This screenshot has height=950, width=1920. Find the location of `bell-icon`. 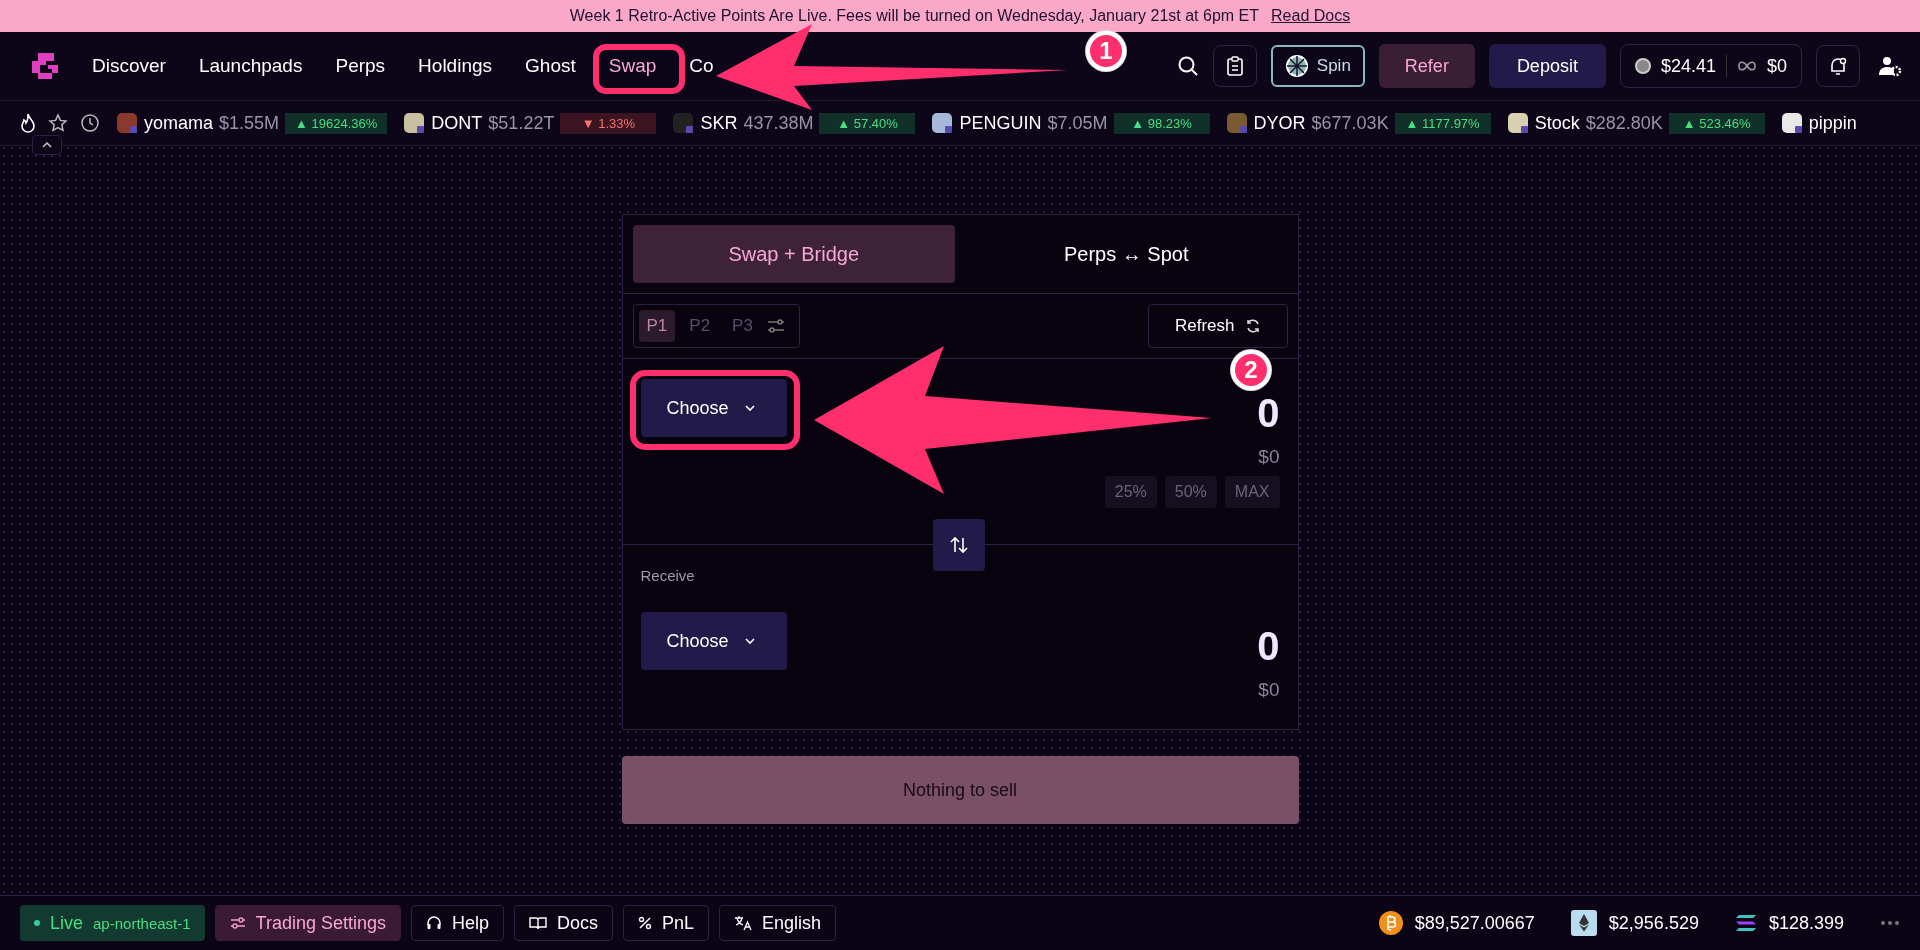

bell-icon is located at coordinates (1838, 66).